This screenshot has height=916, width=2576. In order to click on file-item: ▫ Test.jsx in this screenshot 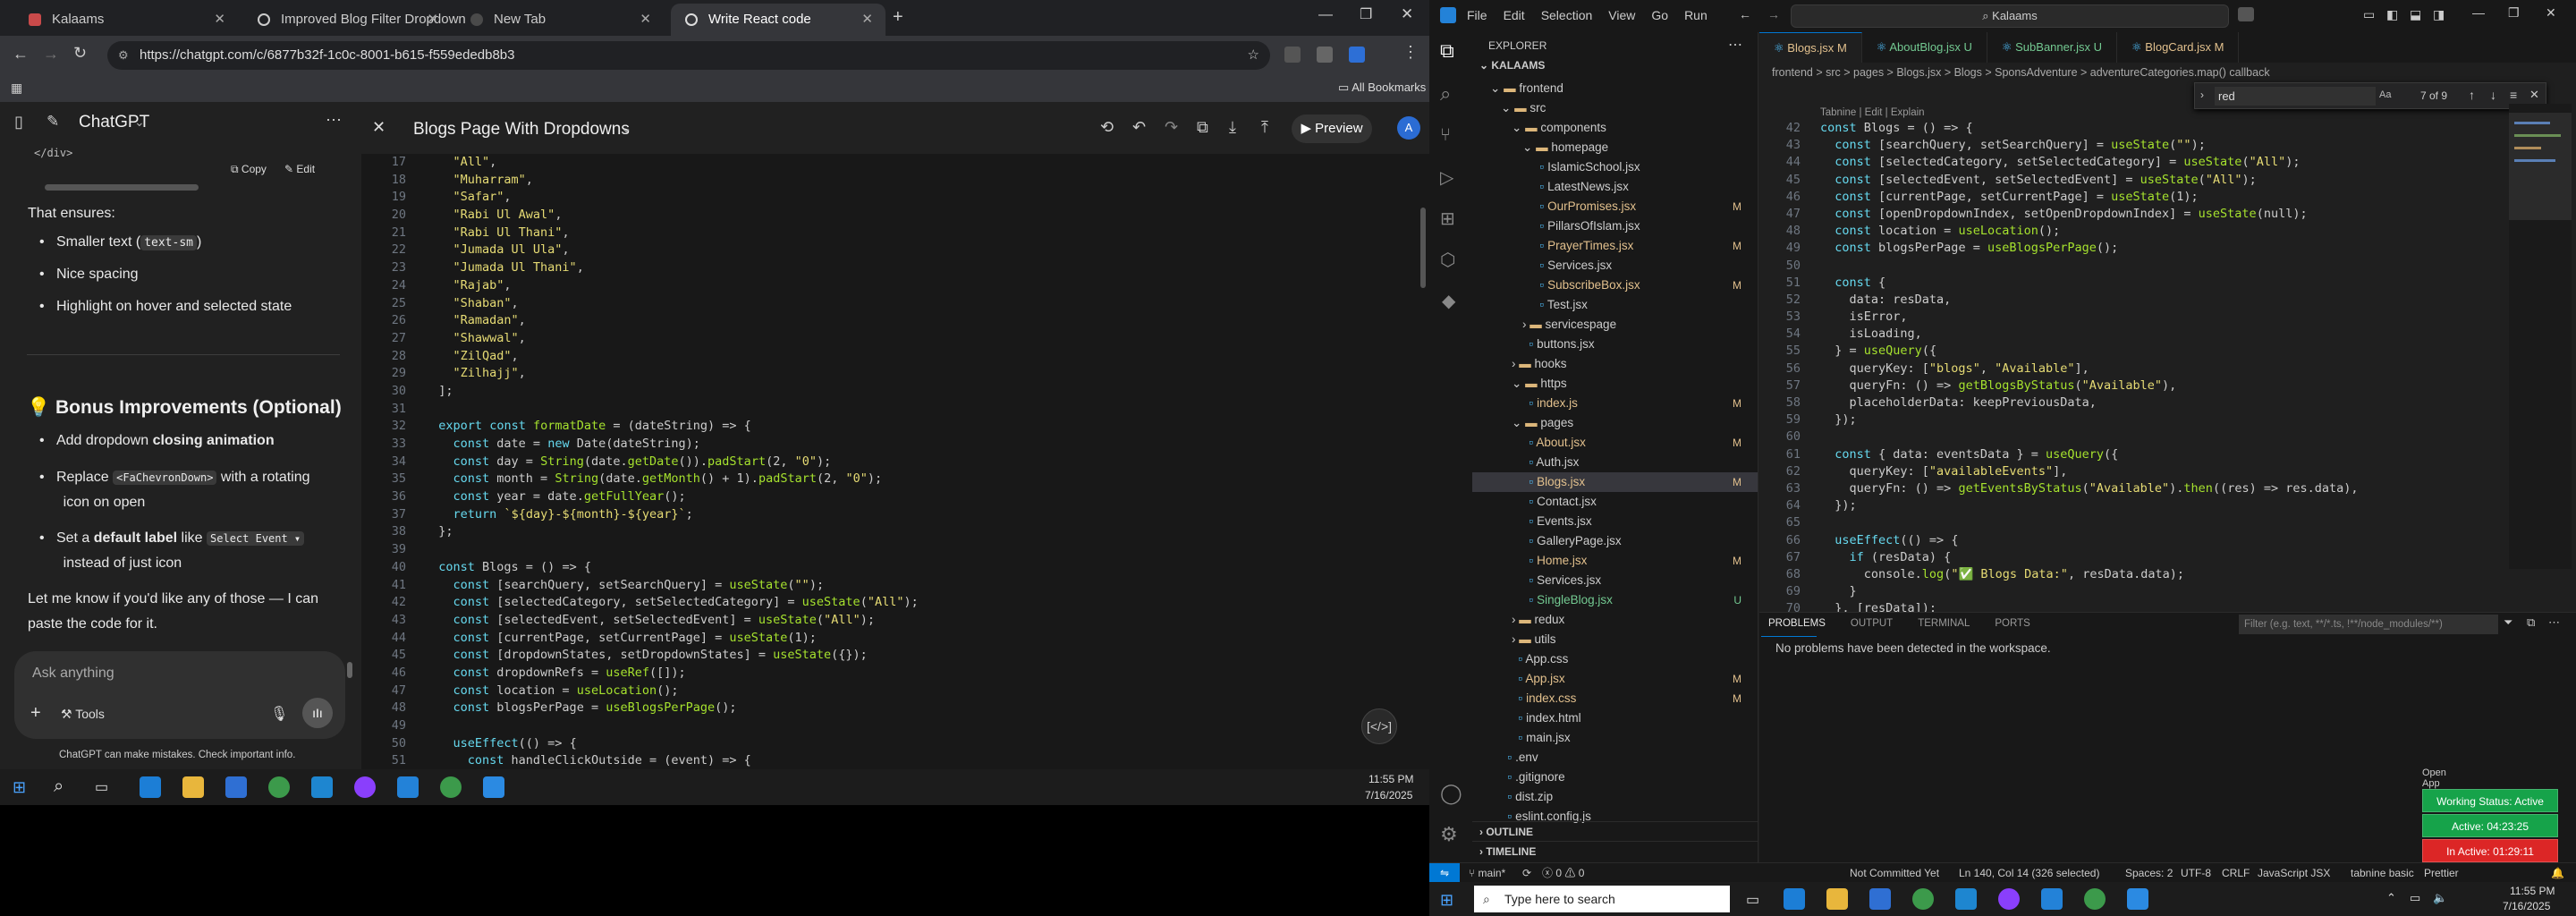, I will do `click(1615, 305)`.